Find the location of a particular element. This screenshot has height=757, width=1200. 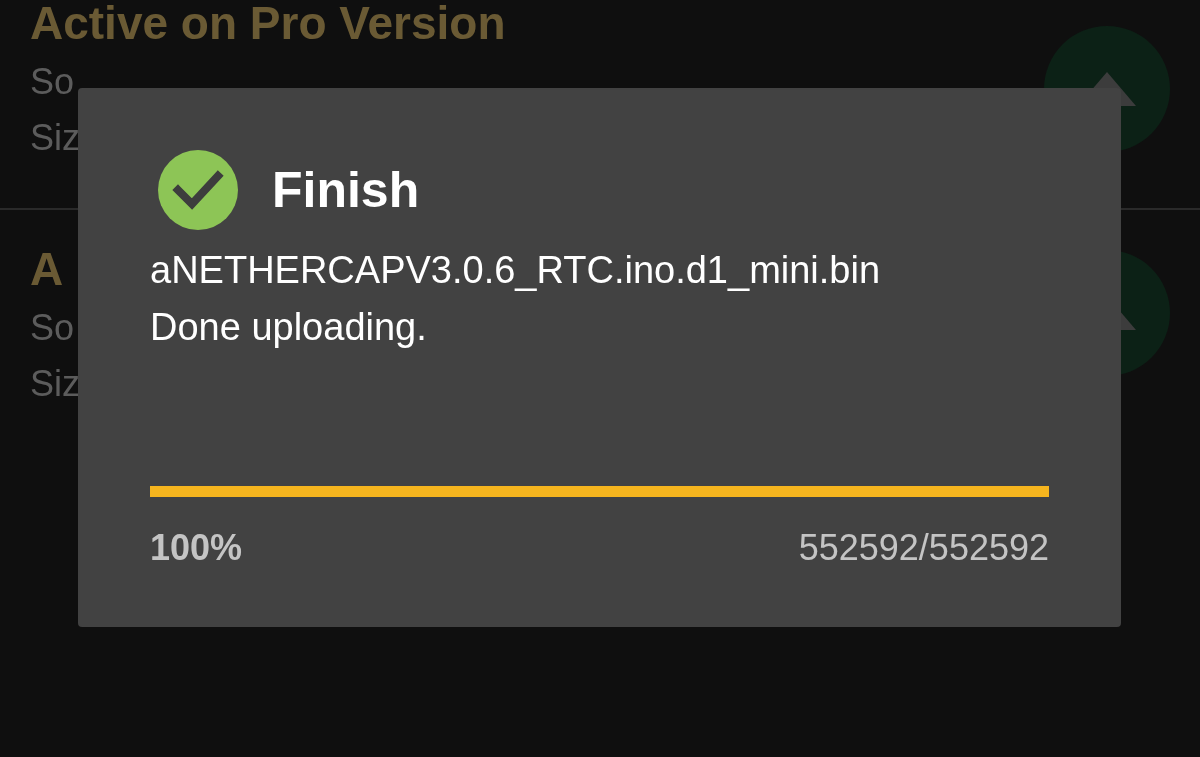

progress-count: 552592/552592 is located at coordinates (923, 548).